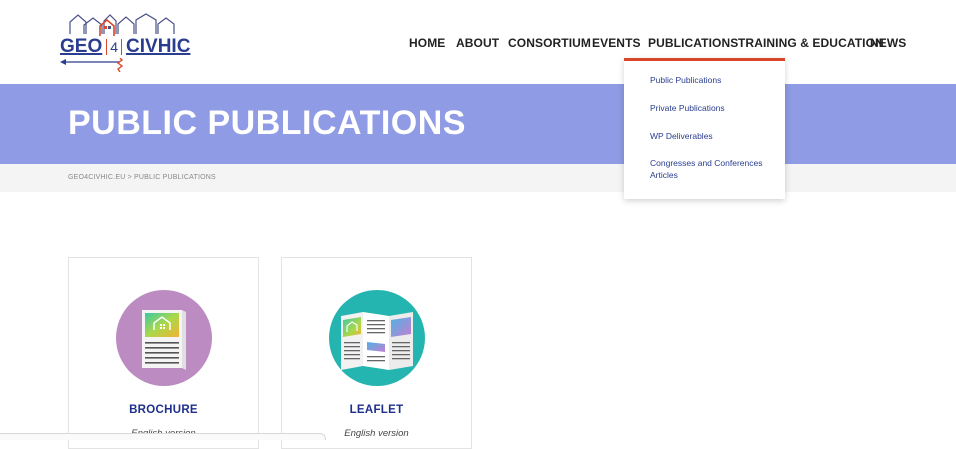  Describe the element at coordinates (163, 410) in the screenshot. I see `card-title: BROCHURE` at that location.